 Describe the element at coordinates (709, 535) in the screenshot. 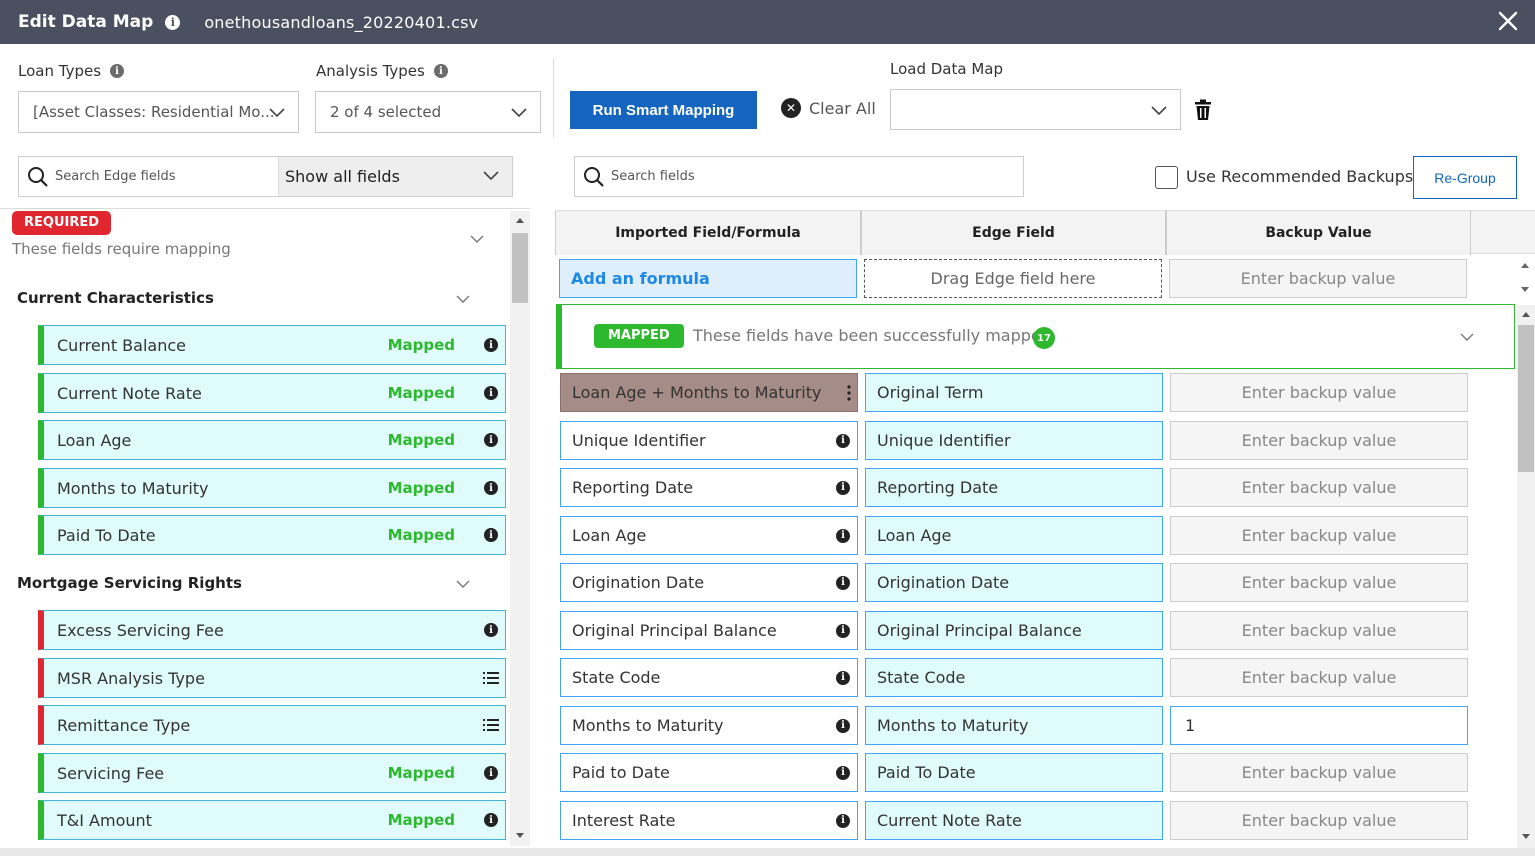

I see `imported-field-cell: Loan Age i` at that location.